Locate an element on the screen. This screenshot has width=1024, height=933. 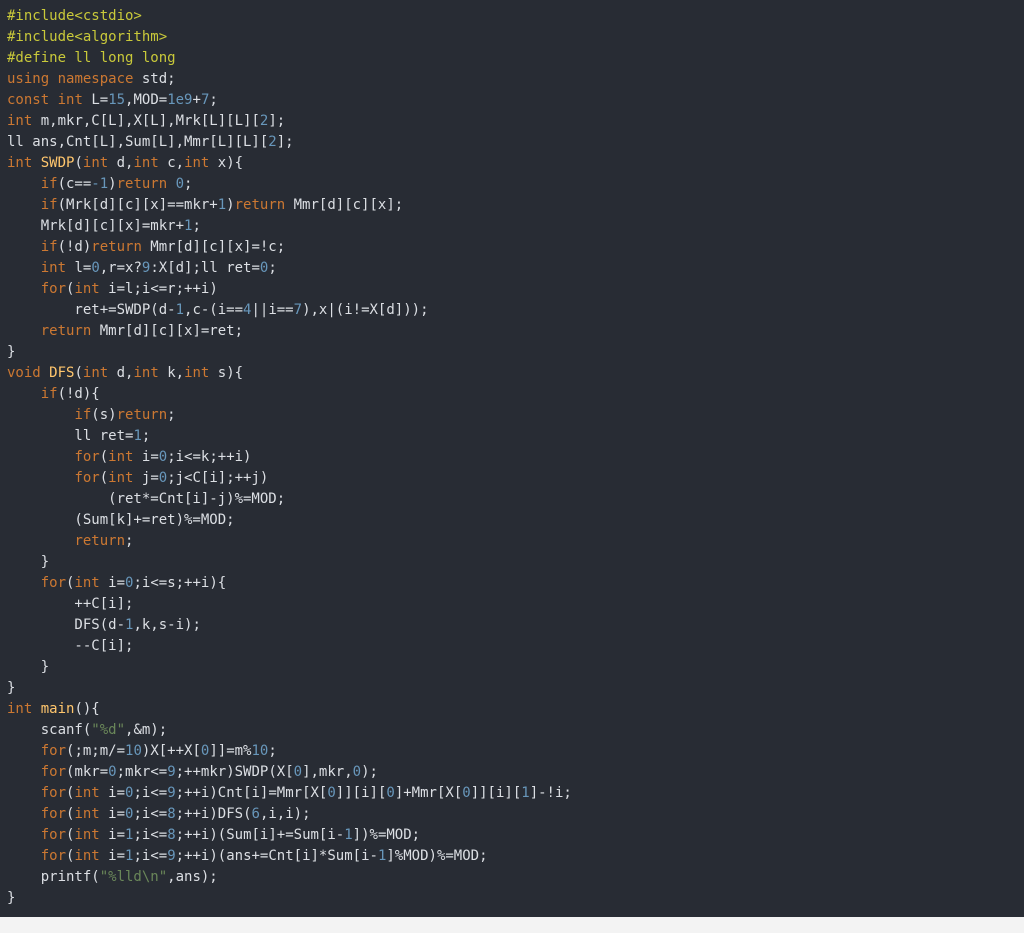
code-token: (!d){ is located at coordinates (78, 394).